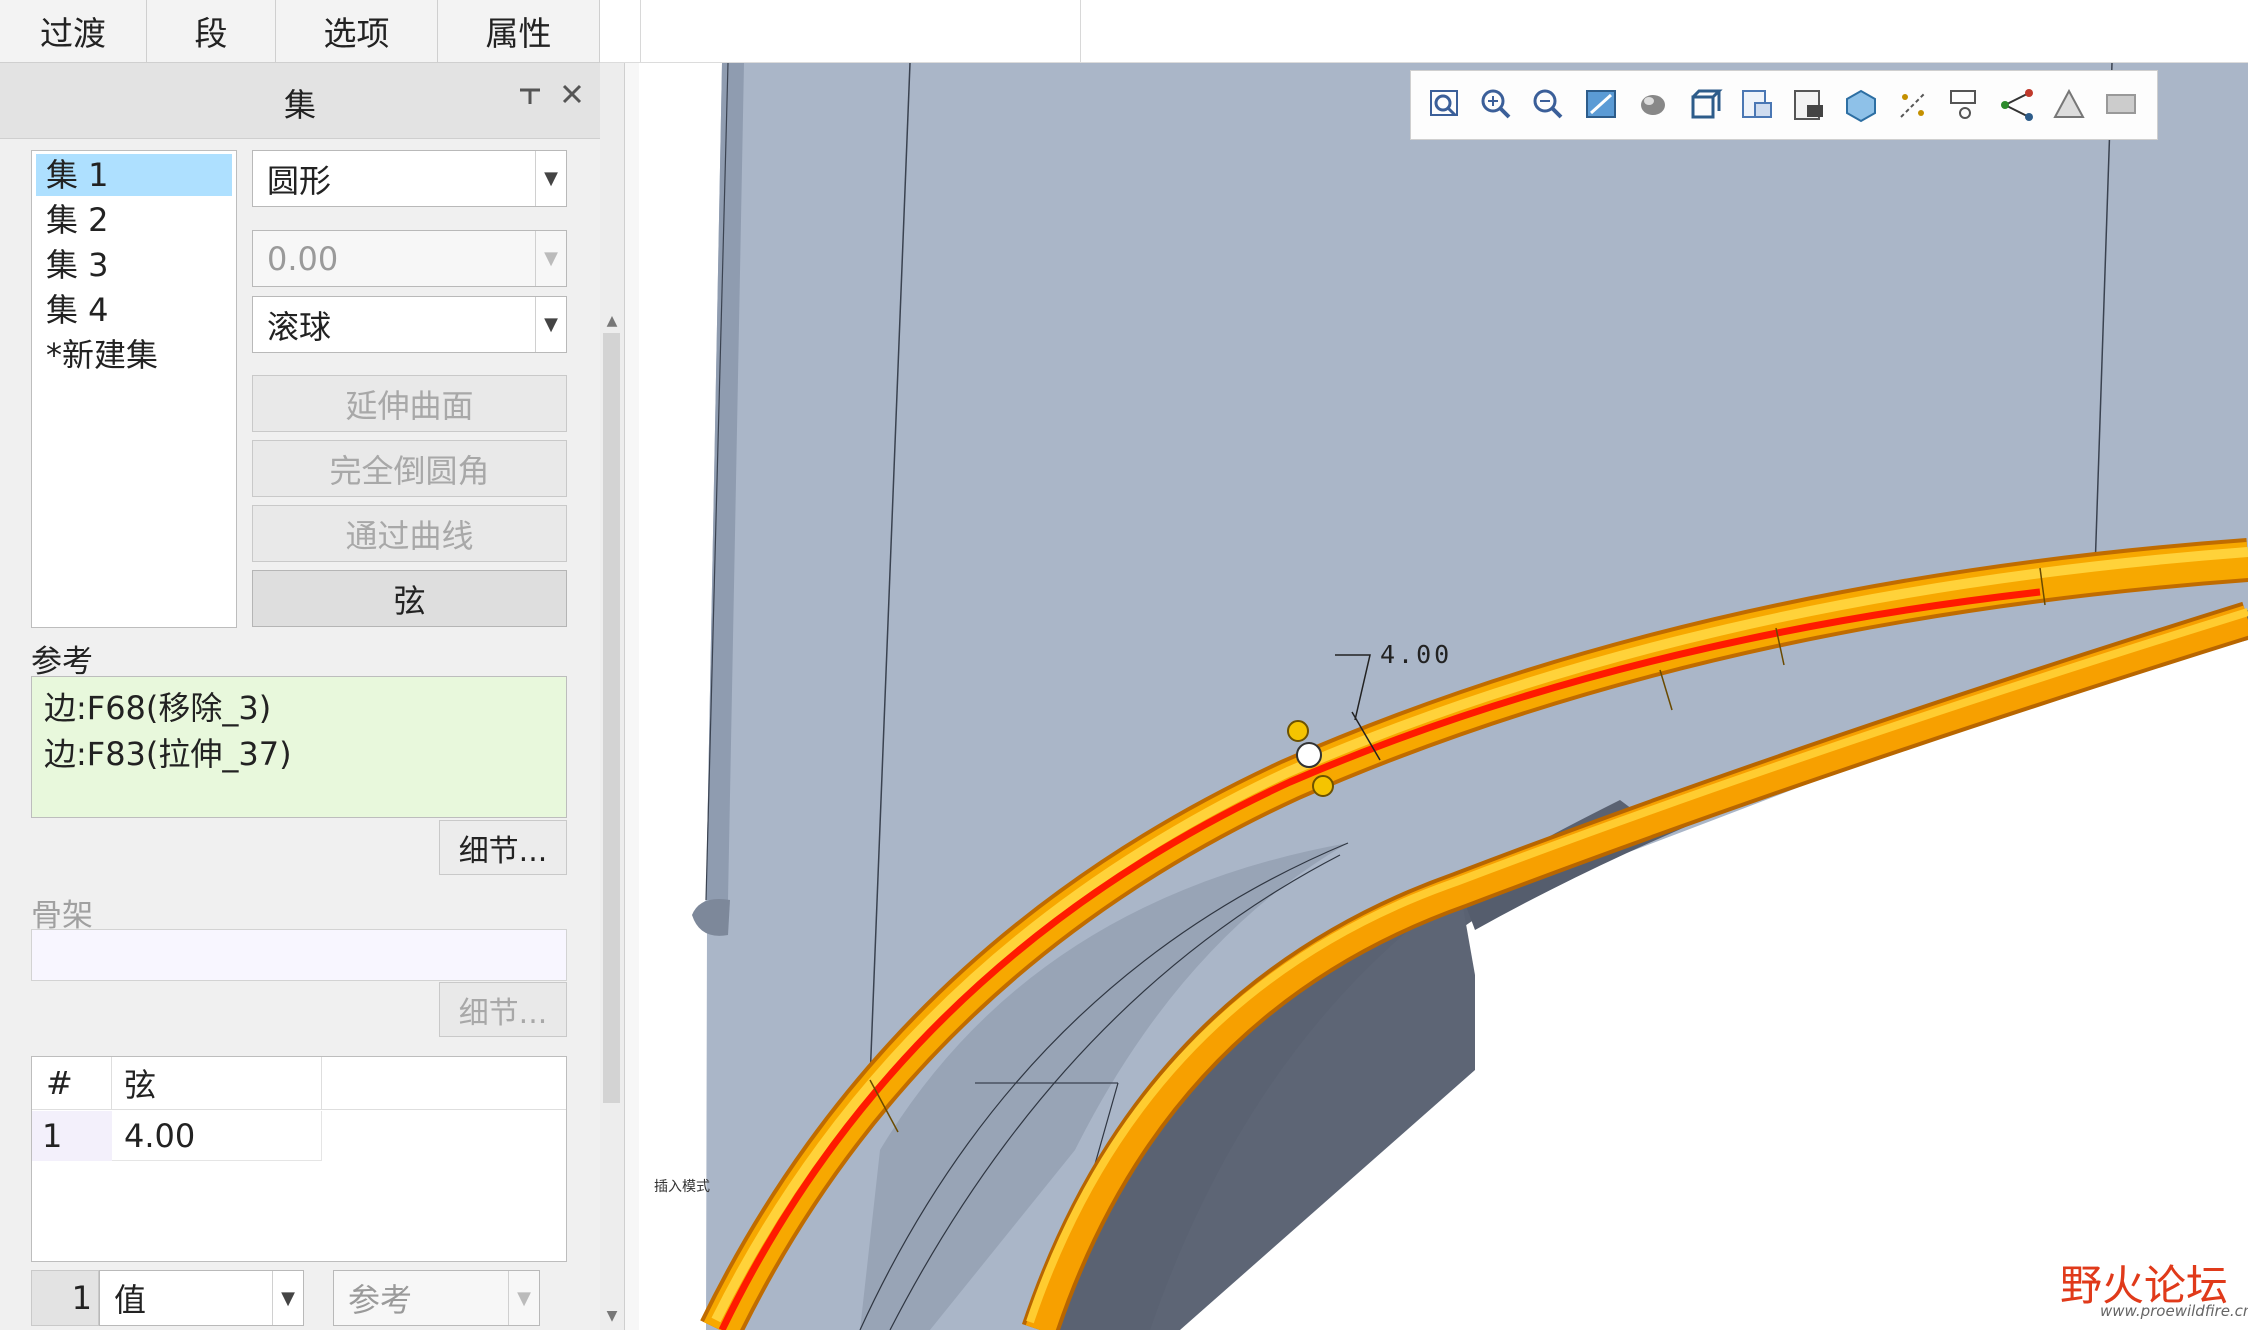 The width and height of the screenshot is (2248, 1330). I want to click on shape-dropdown: 圆形 ▼, so click(409, 178).